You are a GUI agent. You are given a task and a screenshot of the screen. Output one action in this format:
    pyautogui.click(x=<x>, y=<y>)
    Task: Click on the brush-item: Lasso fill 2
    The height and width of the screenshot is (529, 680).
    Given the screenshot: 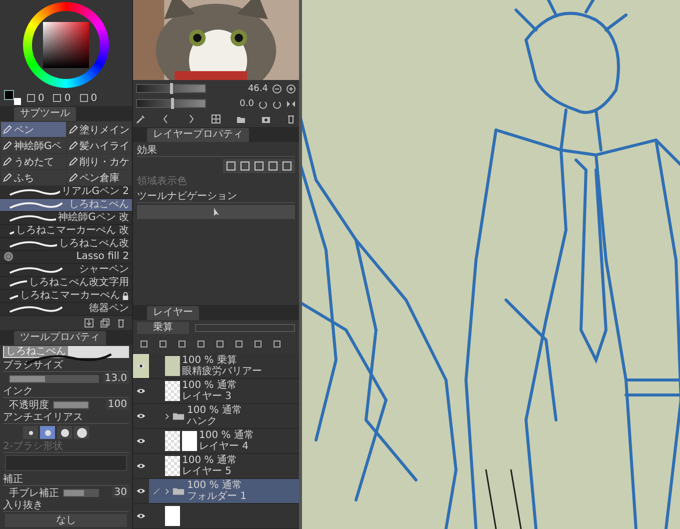 What is the action you would take?
    pyautogui.click(x=66, y=257)
    